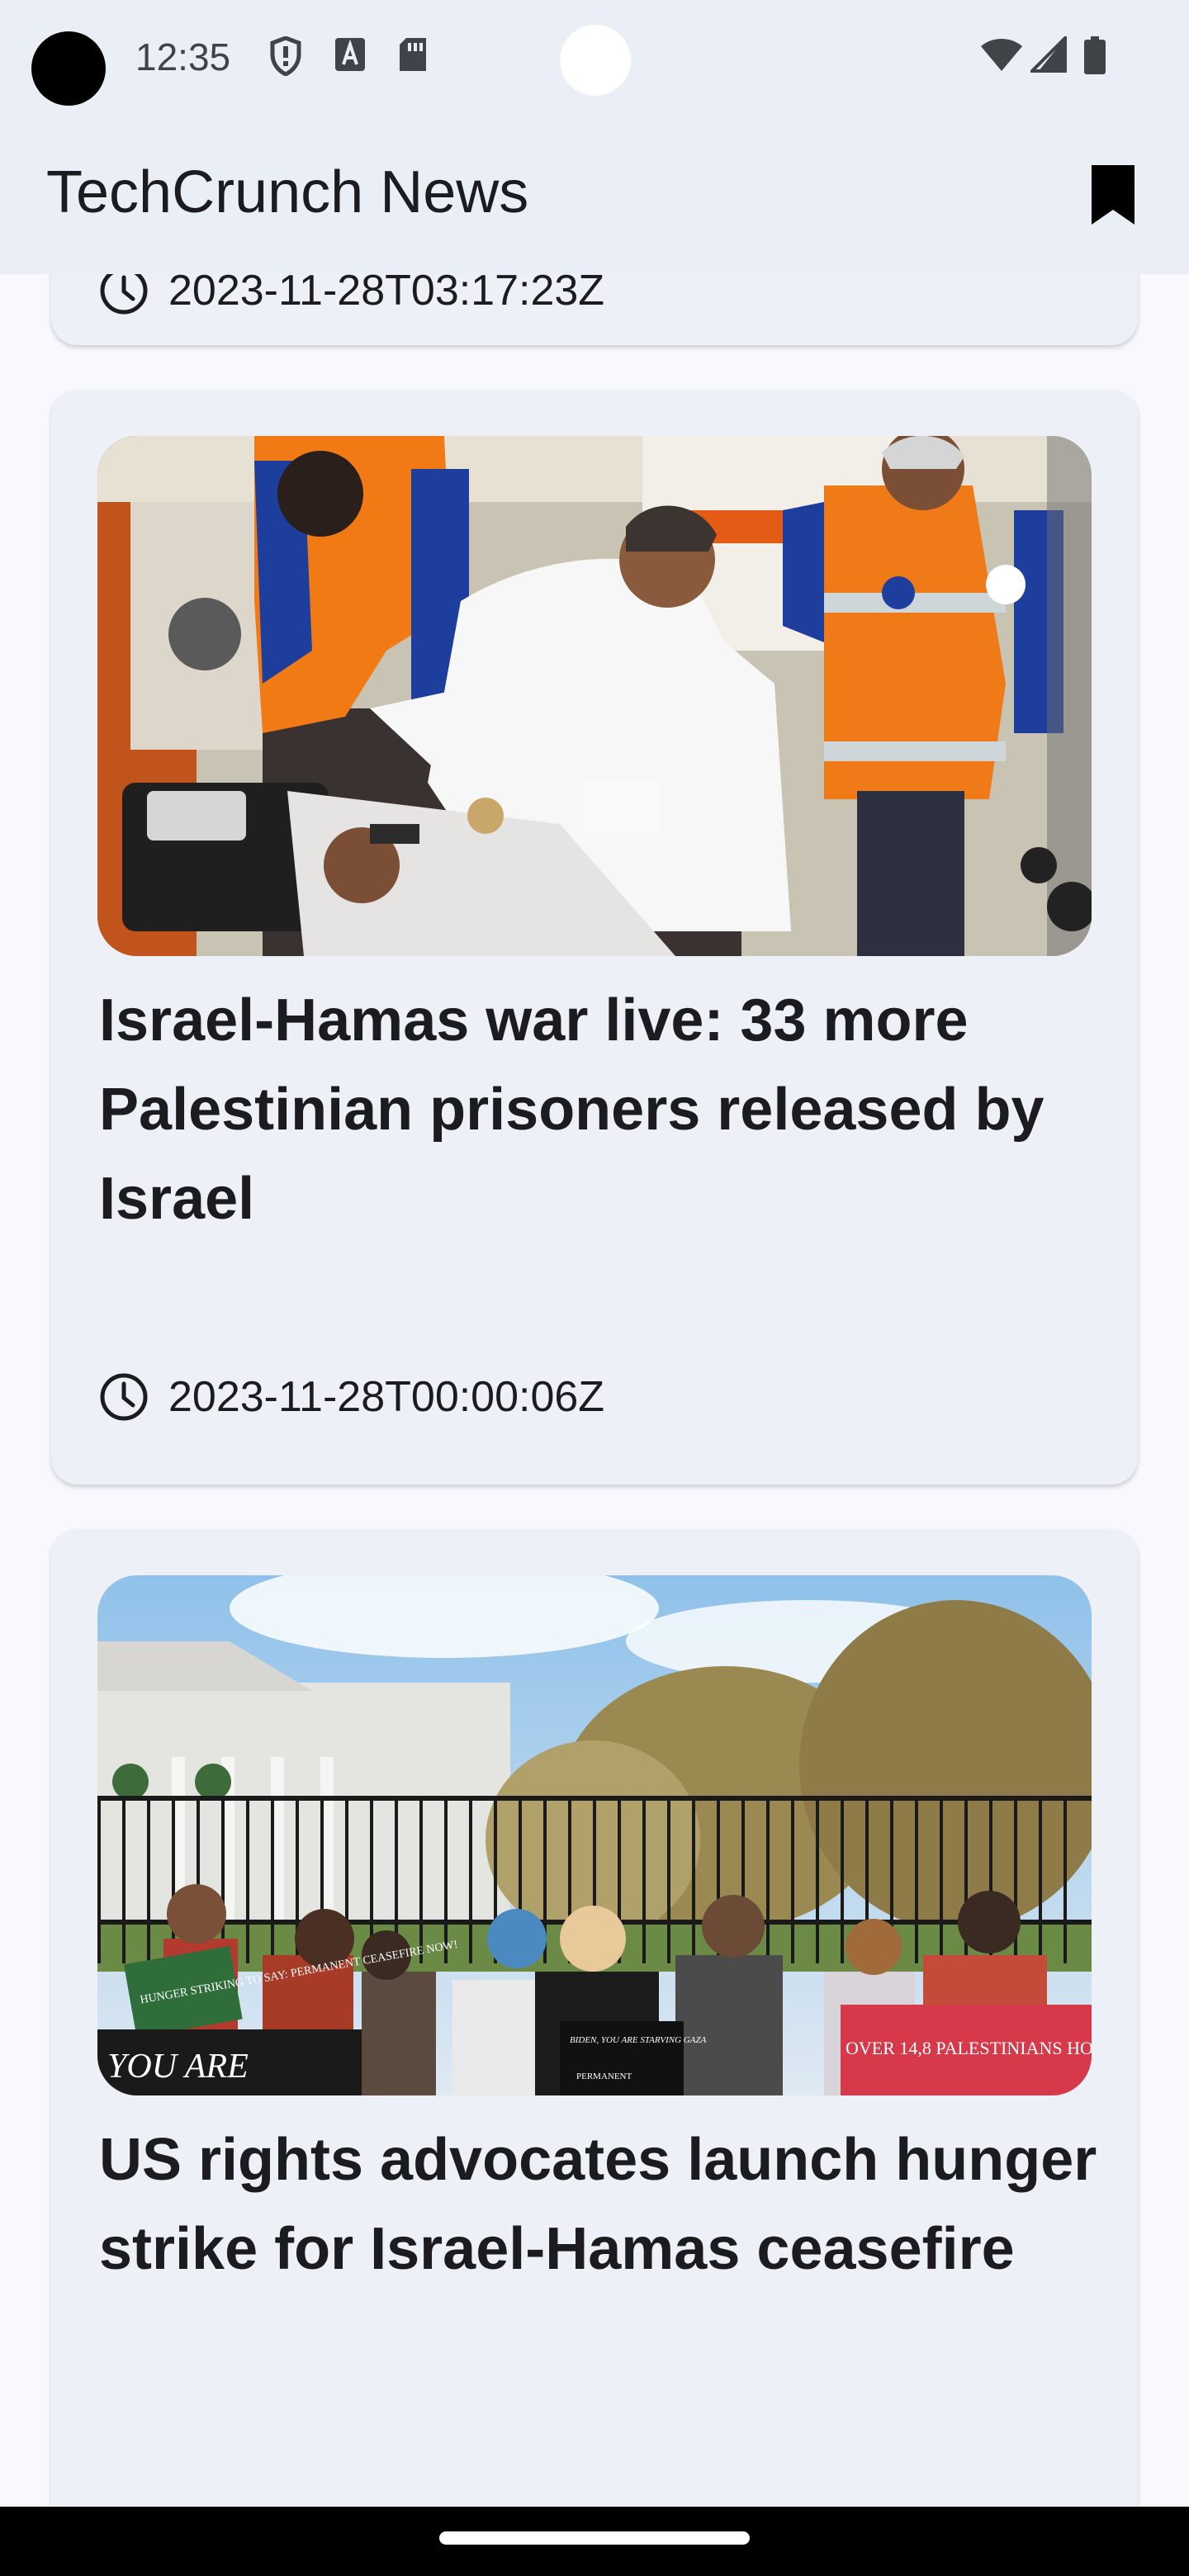  I want to click on battery-icon, so click(1095, 55).